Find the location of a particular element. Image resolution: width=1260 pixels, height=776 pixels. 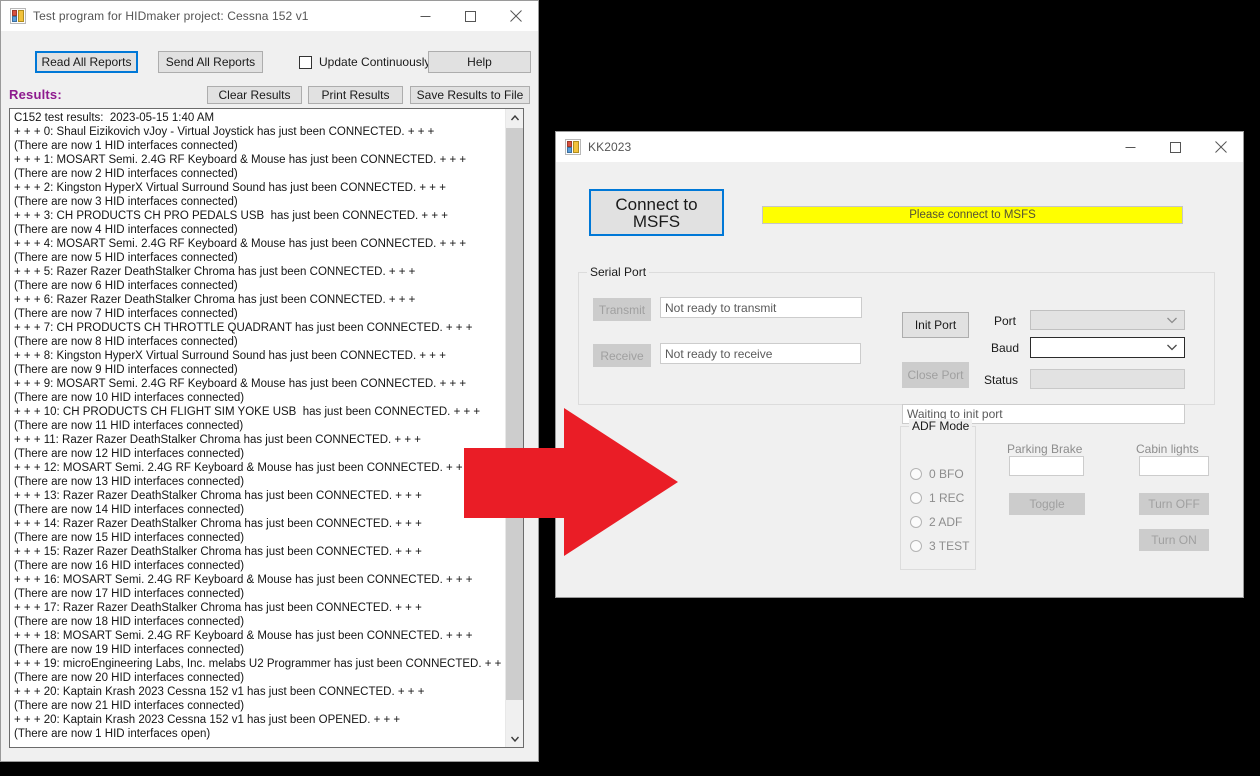

adf-mode-option-0: 0 BFO is located at coordinates (937, 474).